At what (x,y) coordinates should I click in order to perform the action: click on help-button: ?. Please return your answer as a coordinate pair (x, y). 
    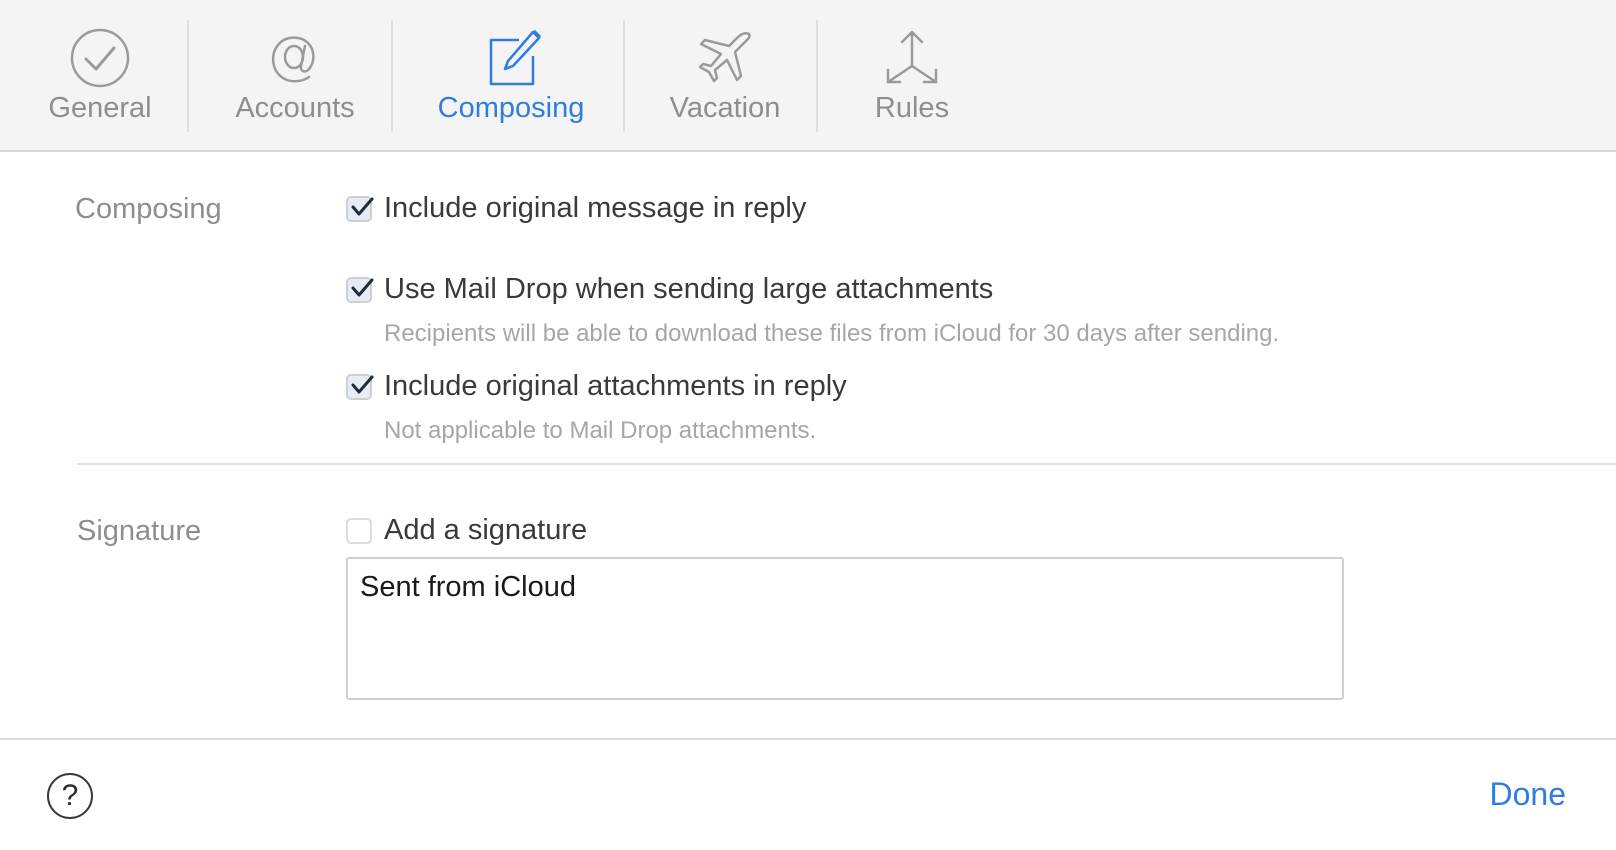
    Looking at the image, I should click on (70, 796).